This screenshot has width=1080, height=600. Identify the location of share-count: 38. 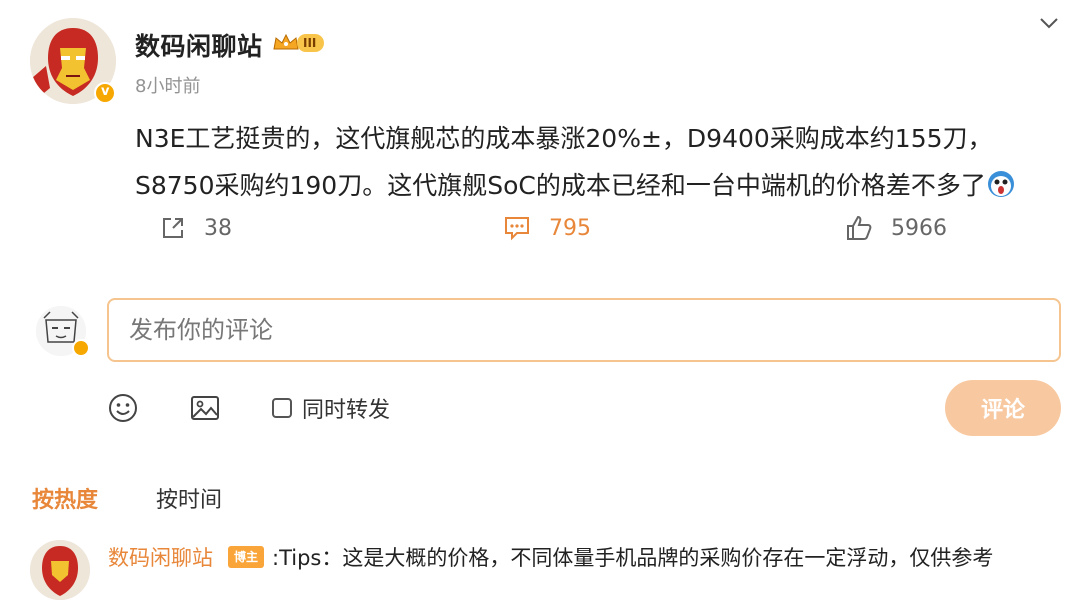
(218, 228).